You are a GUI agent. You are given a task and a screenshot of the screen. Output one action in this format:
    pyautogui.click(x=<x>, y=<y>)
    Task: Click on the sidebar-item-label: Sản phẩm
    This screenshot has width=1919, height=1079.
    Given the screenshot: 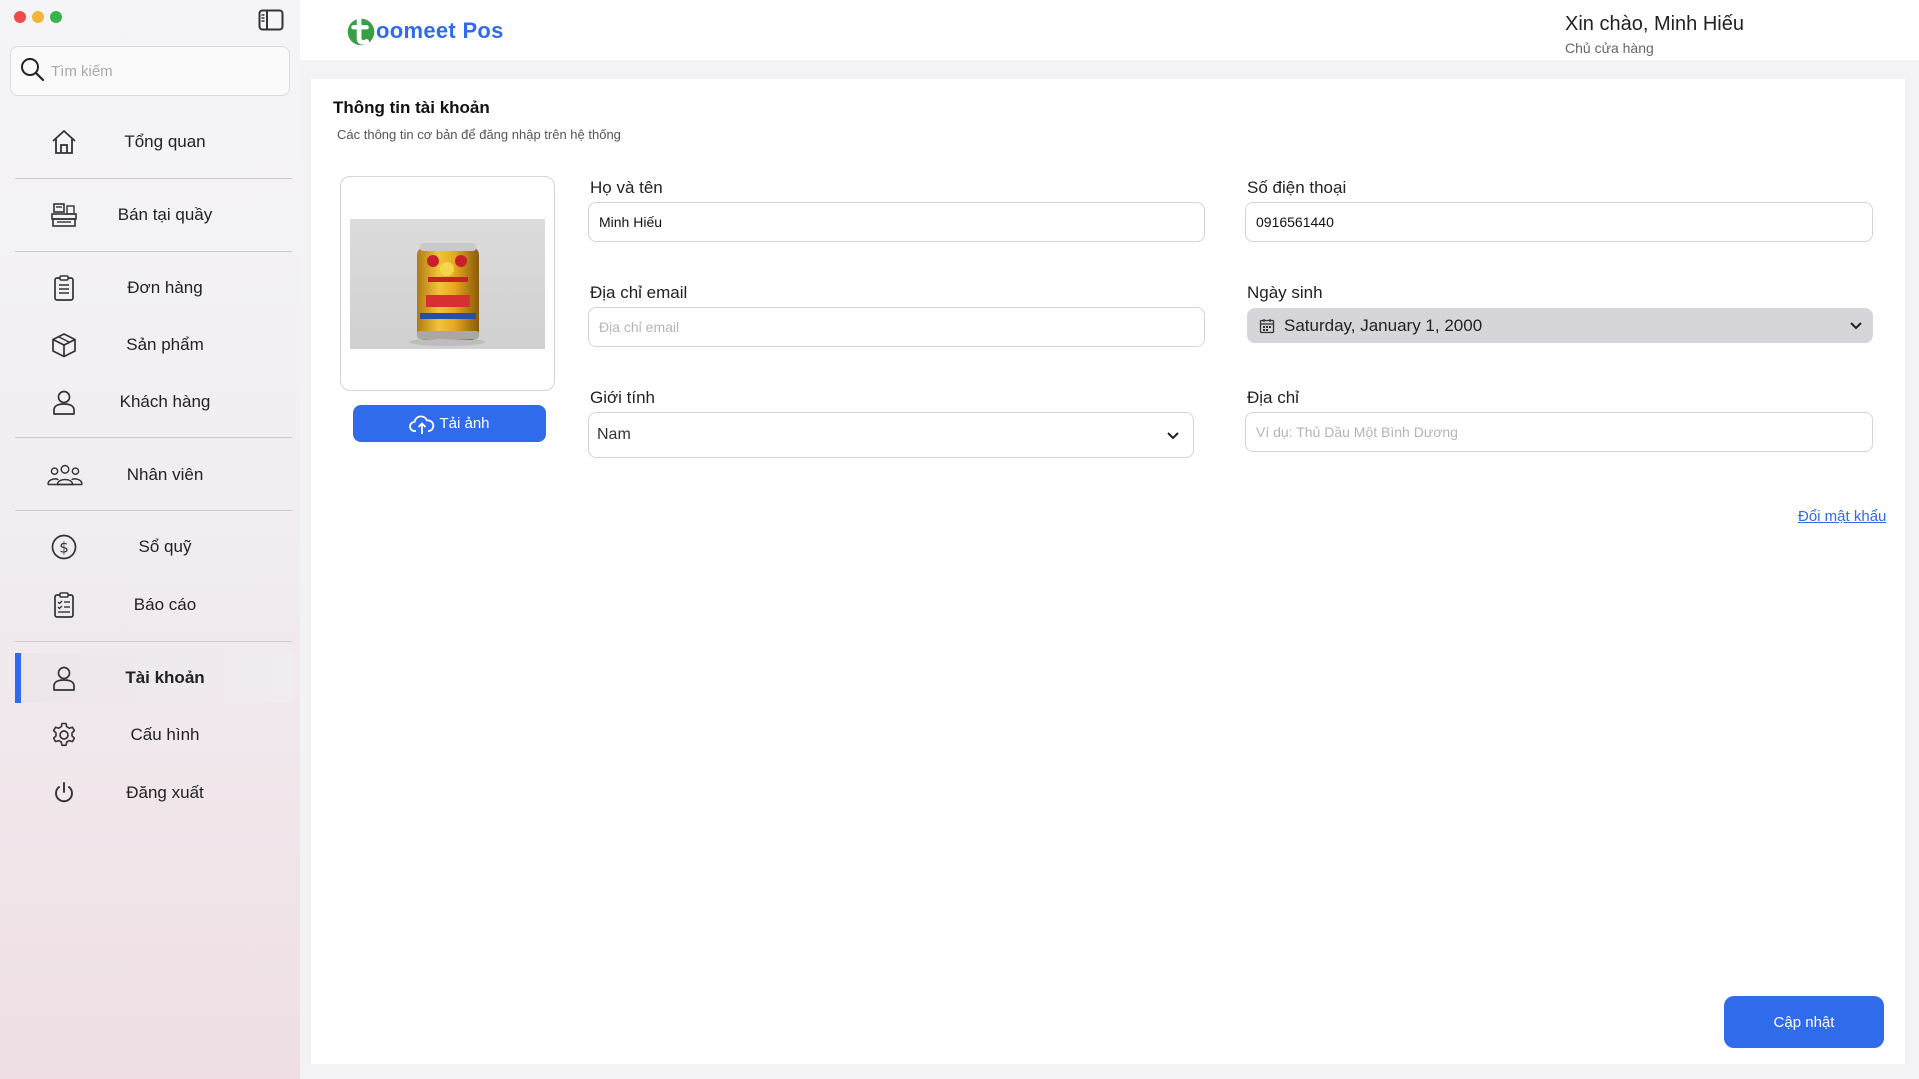 What is the action you would take?
    pyautogui.click(x=165, y=344)
    